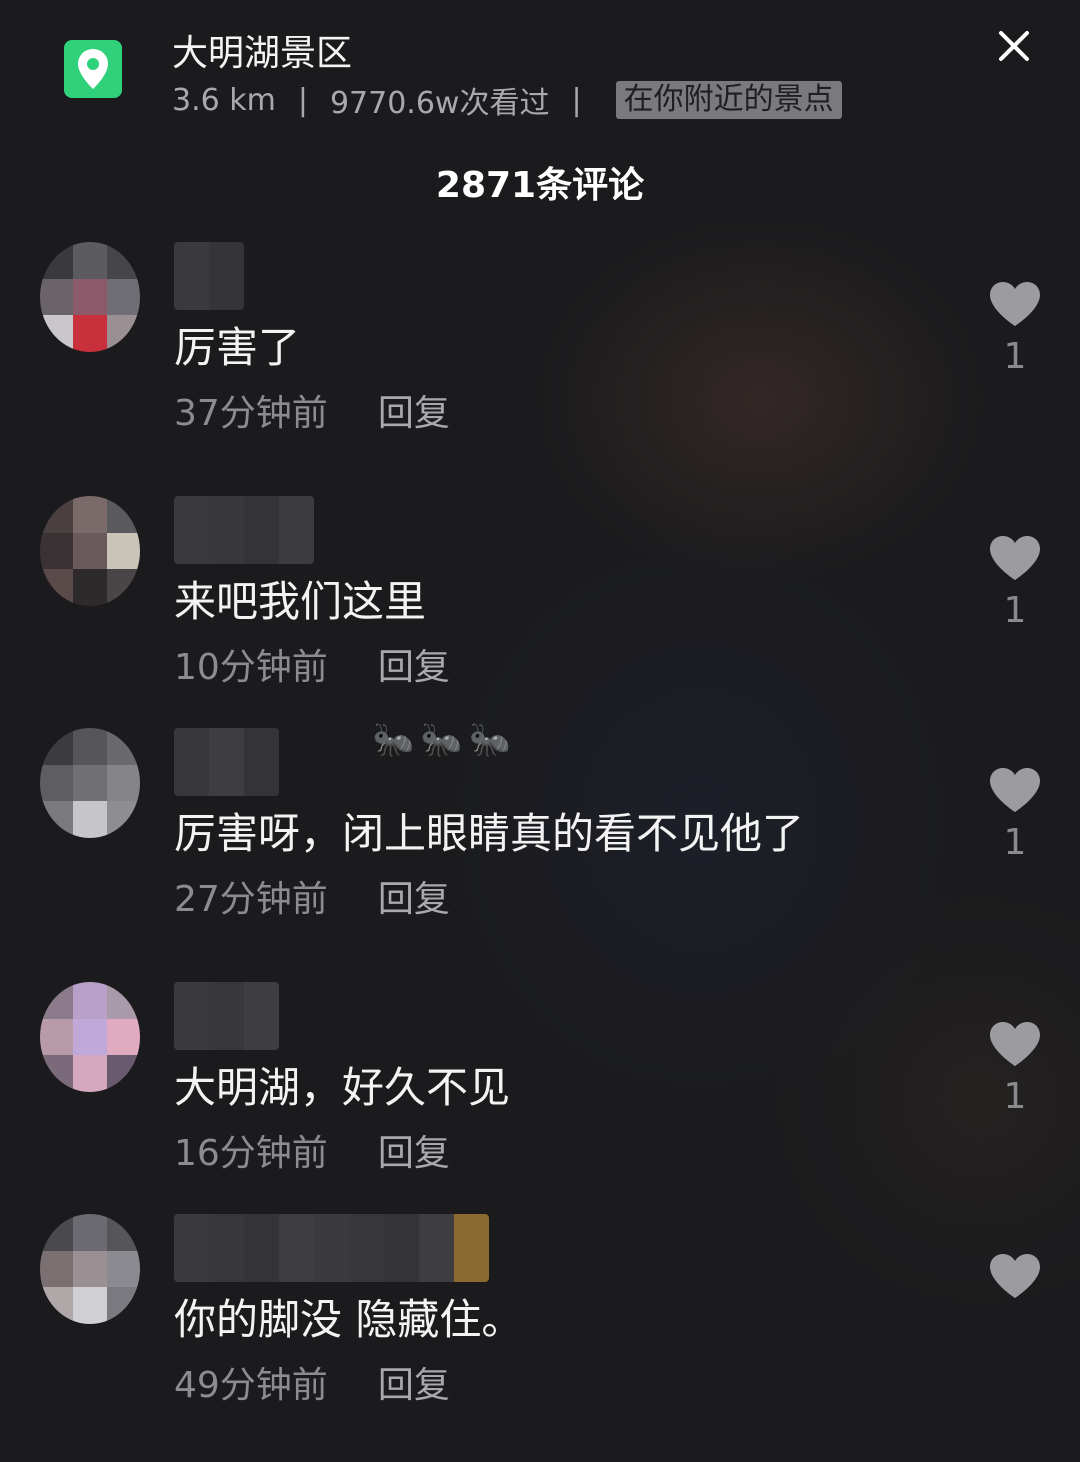  Describe the element at coordinates (349, 1319) in the screenshot. I see `comment-text: 你的脚没 隐藏住。` at that location.